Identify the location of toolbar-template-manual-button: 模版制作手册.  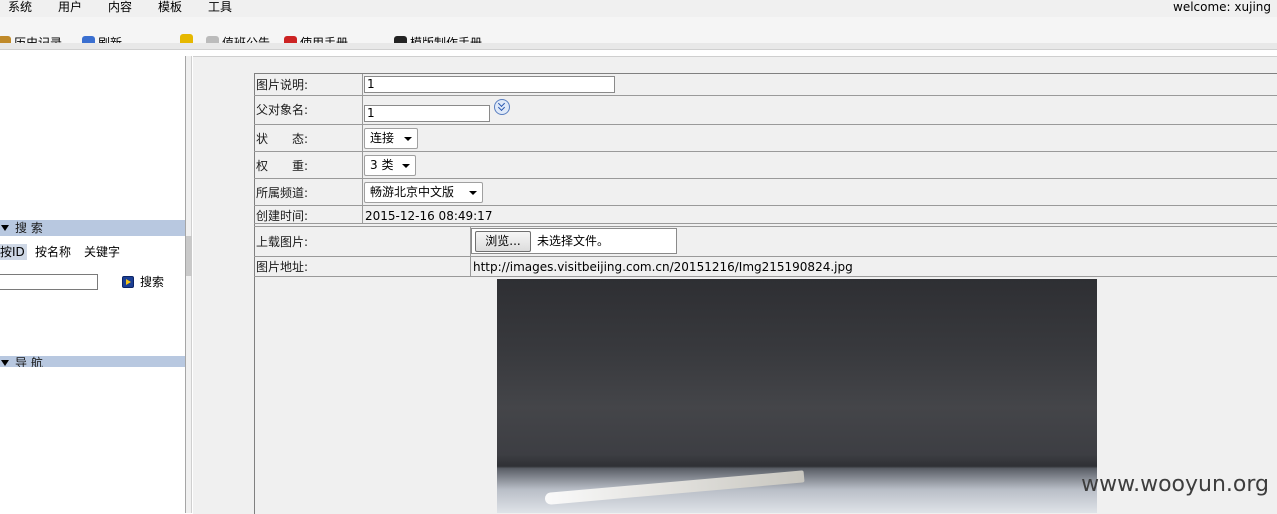
(438, 38).